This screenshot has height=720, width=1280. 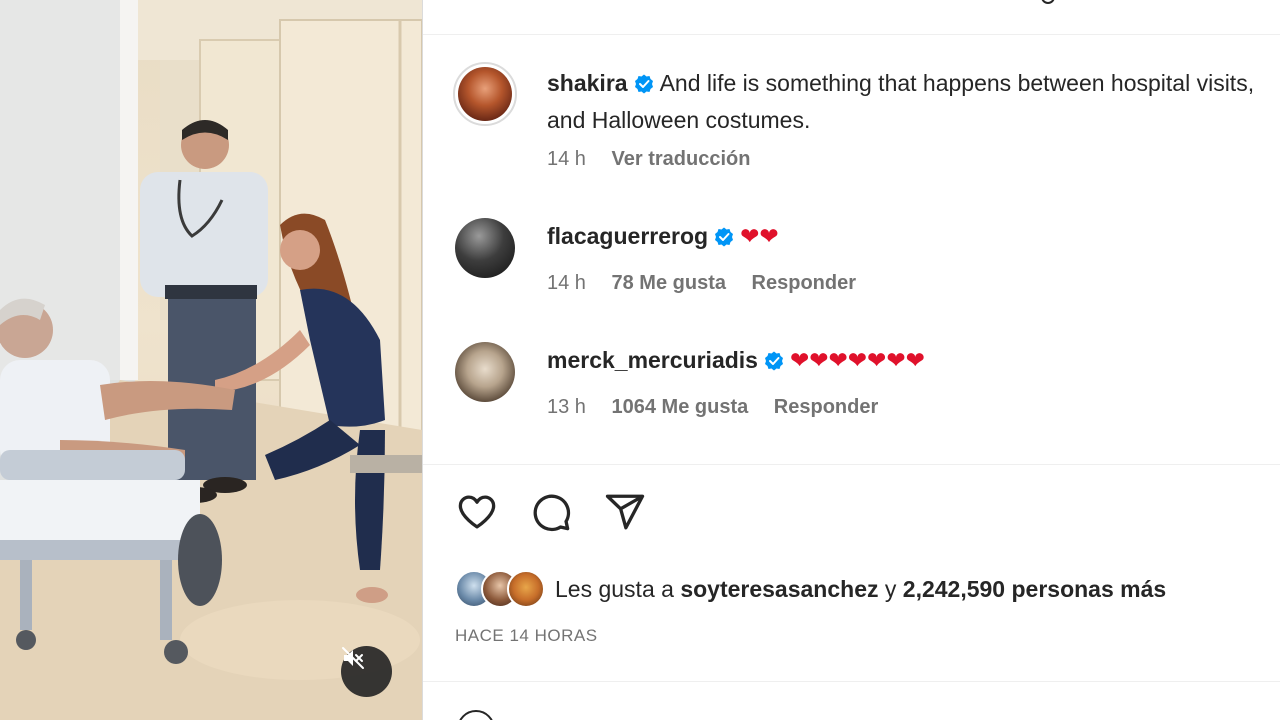 I want to click on actions-divider, so click(x=851, y=464).